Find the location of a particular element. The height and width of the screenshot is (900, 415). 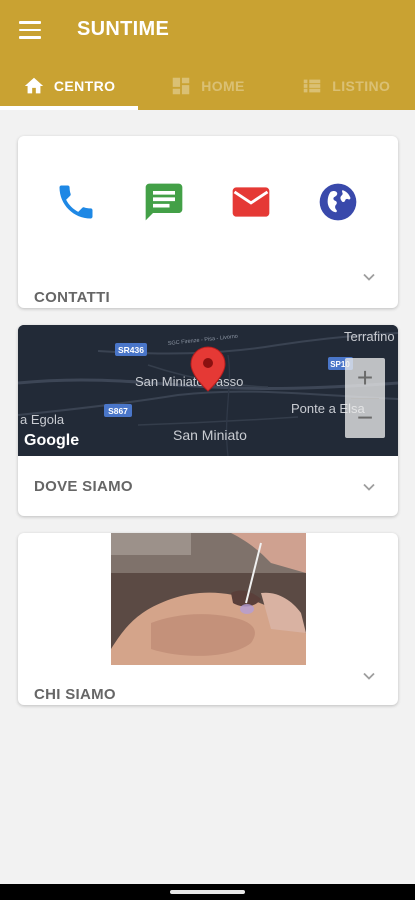

zoom-controls: + − is located at coordinates (365, 398).